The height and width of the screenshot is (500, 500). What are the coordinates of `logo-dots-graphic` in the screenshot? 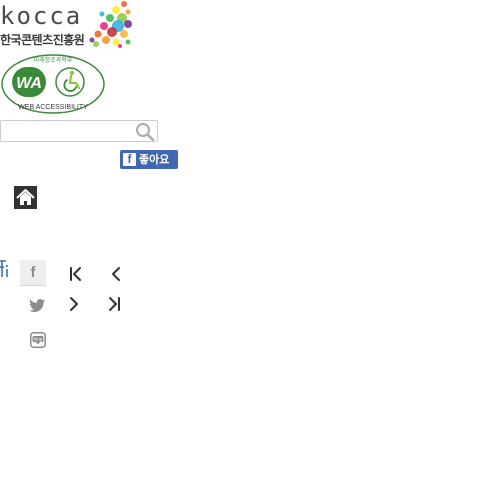 It's located at (110, 24).